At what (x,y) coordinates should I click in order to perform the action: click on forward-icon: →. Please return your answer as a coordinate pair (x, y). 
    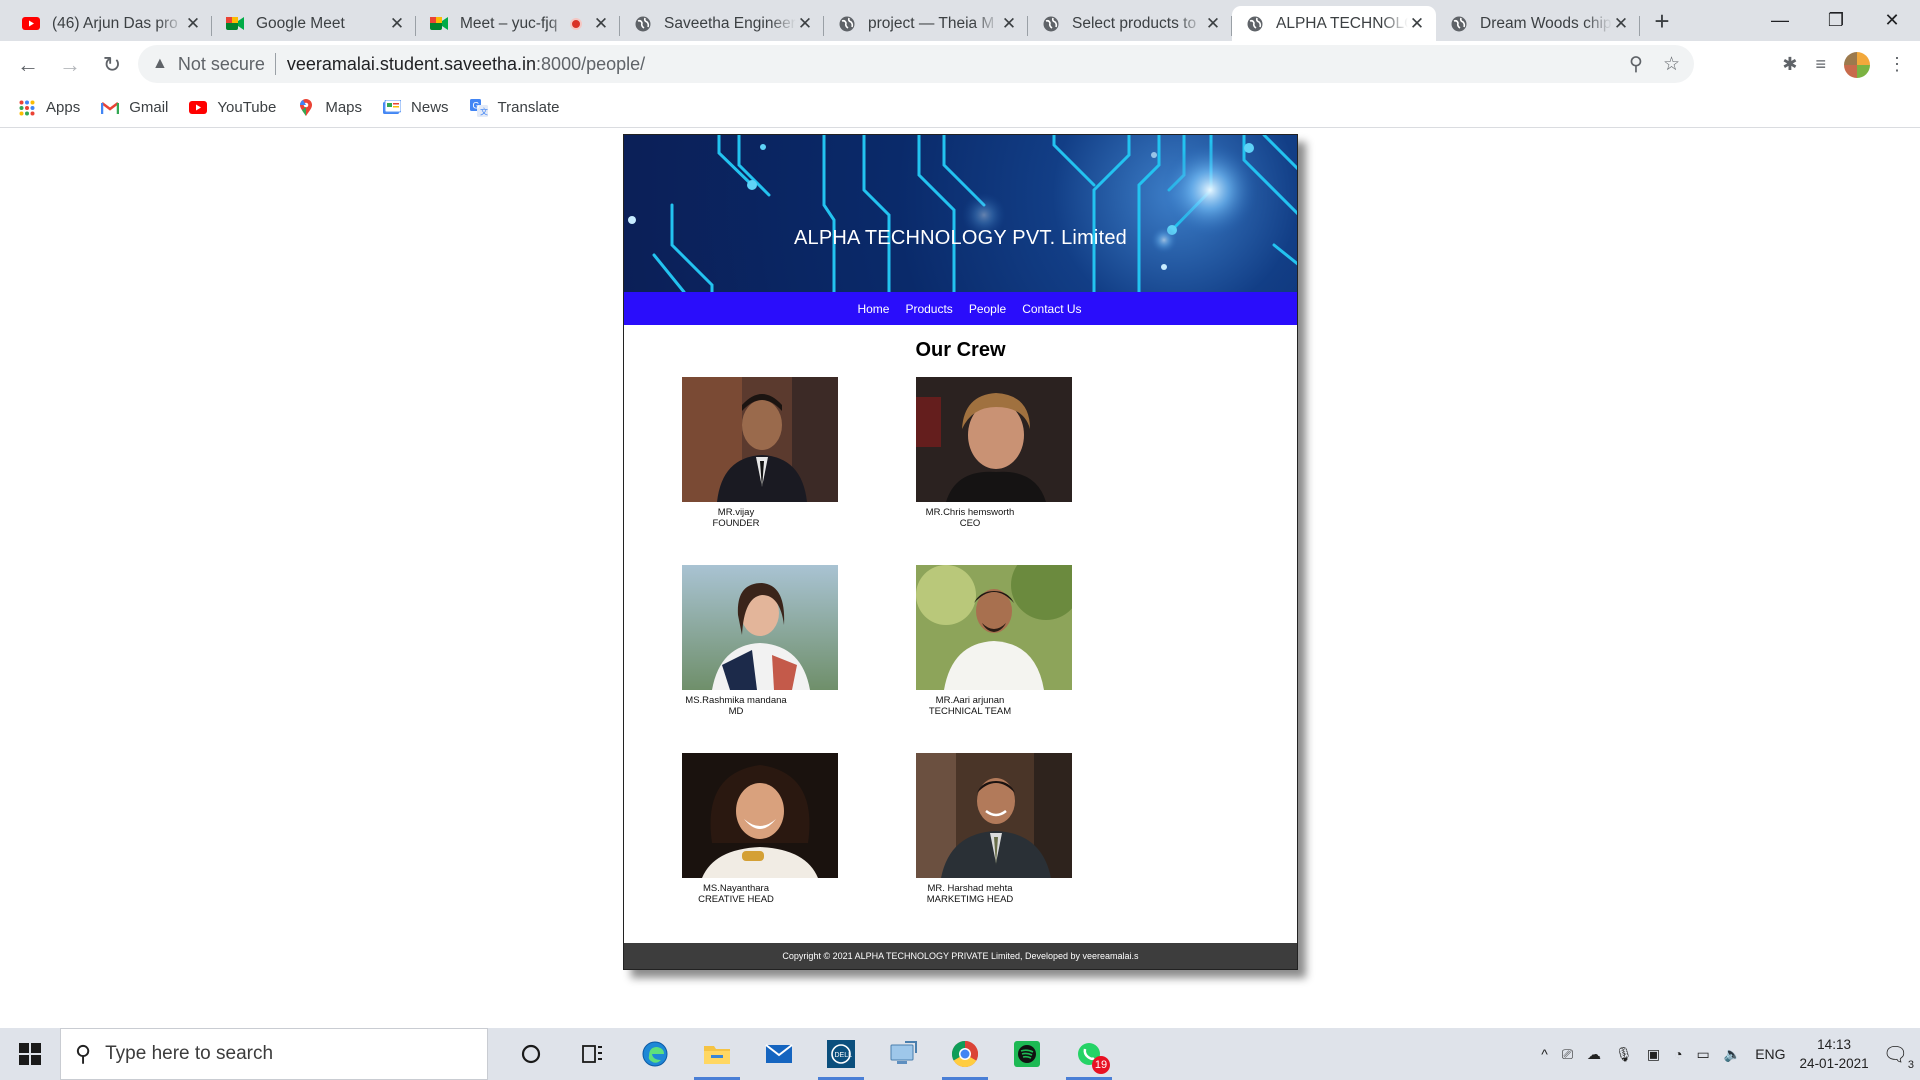
    Looking at the image, I should click on (70, 65).